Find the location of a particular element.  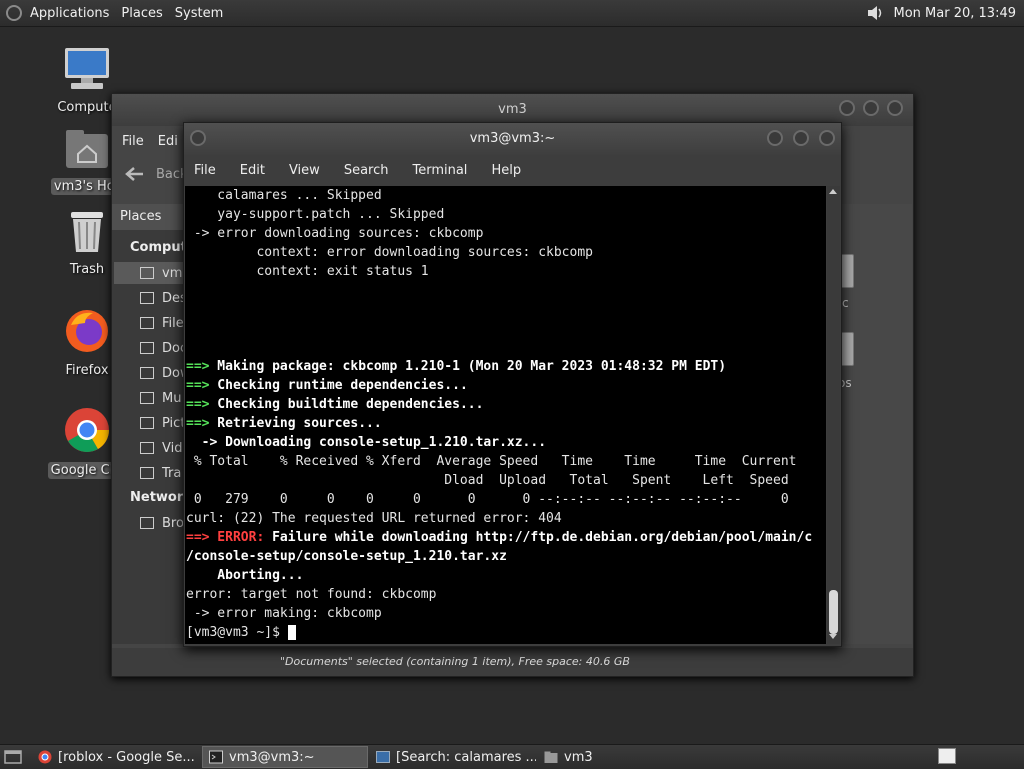

sidebar-item-label: vm is located at coordinates (172, 273).